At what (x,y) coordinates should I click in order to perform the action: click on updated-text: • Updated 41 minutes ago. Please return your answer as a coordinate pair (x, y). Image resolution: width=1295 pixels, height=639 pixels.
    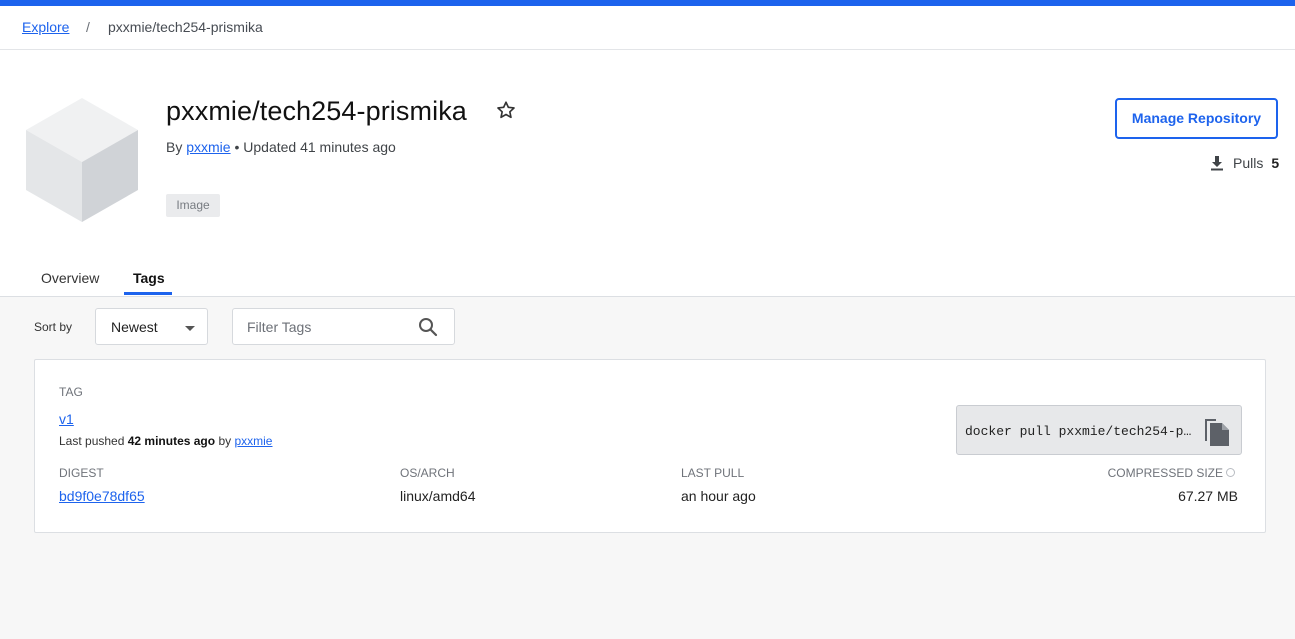
    Looking at the image, I should click on (315, 147).